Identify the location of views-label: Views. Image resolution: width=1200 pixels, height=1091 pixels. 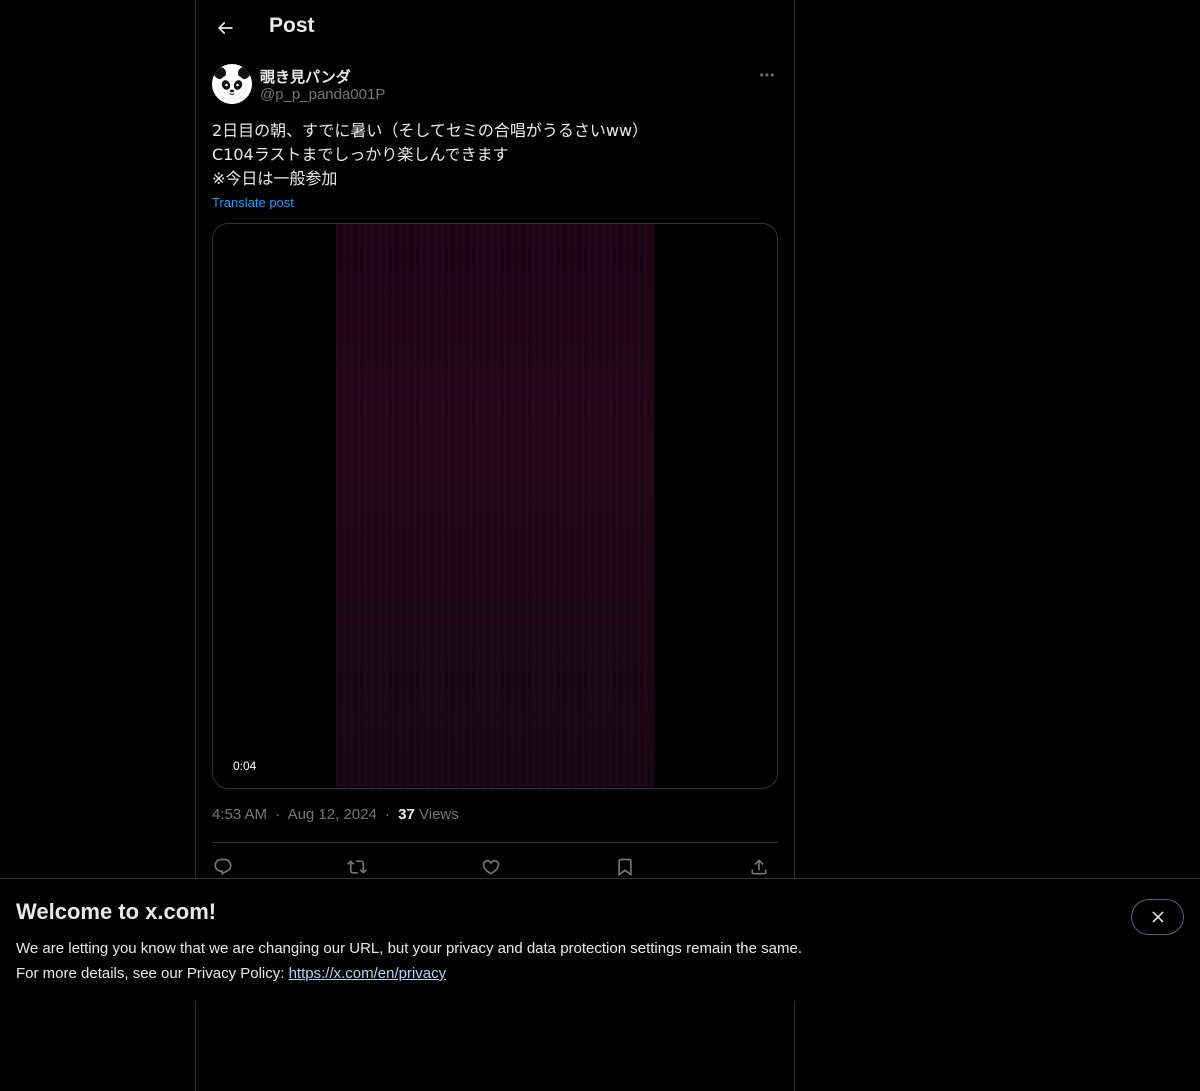
(439, 814).